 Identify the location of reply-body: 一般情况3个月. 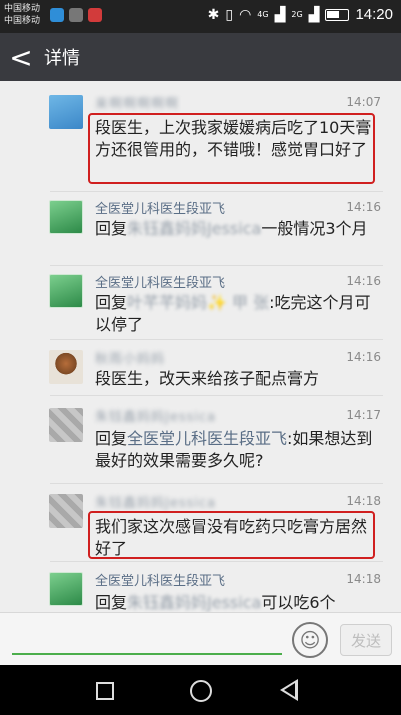
(314, 228).